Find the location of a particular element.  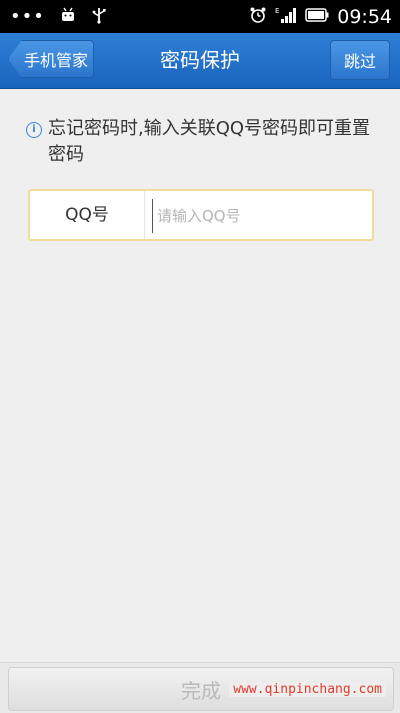

info-icon: i is located at coordinates (34, 130).